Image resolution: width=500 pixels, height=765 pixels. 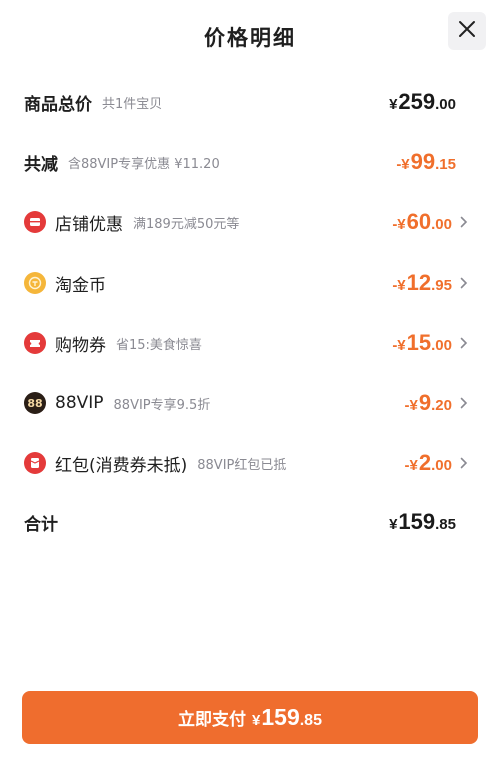 What do you see at coordinates (287, 717) in the screenshot?
I see `pay-now-amount: ¥159.85` at bounding box center [287, 717].